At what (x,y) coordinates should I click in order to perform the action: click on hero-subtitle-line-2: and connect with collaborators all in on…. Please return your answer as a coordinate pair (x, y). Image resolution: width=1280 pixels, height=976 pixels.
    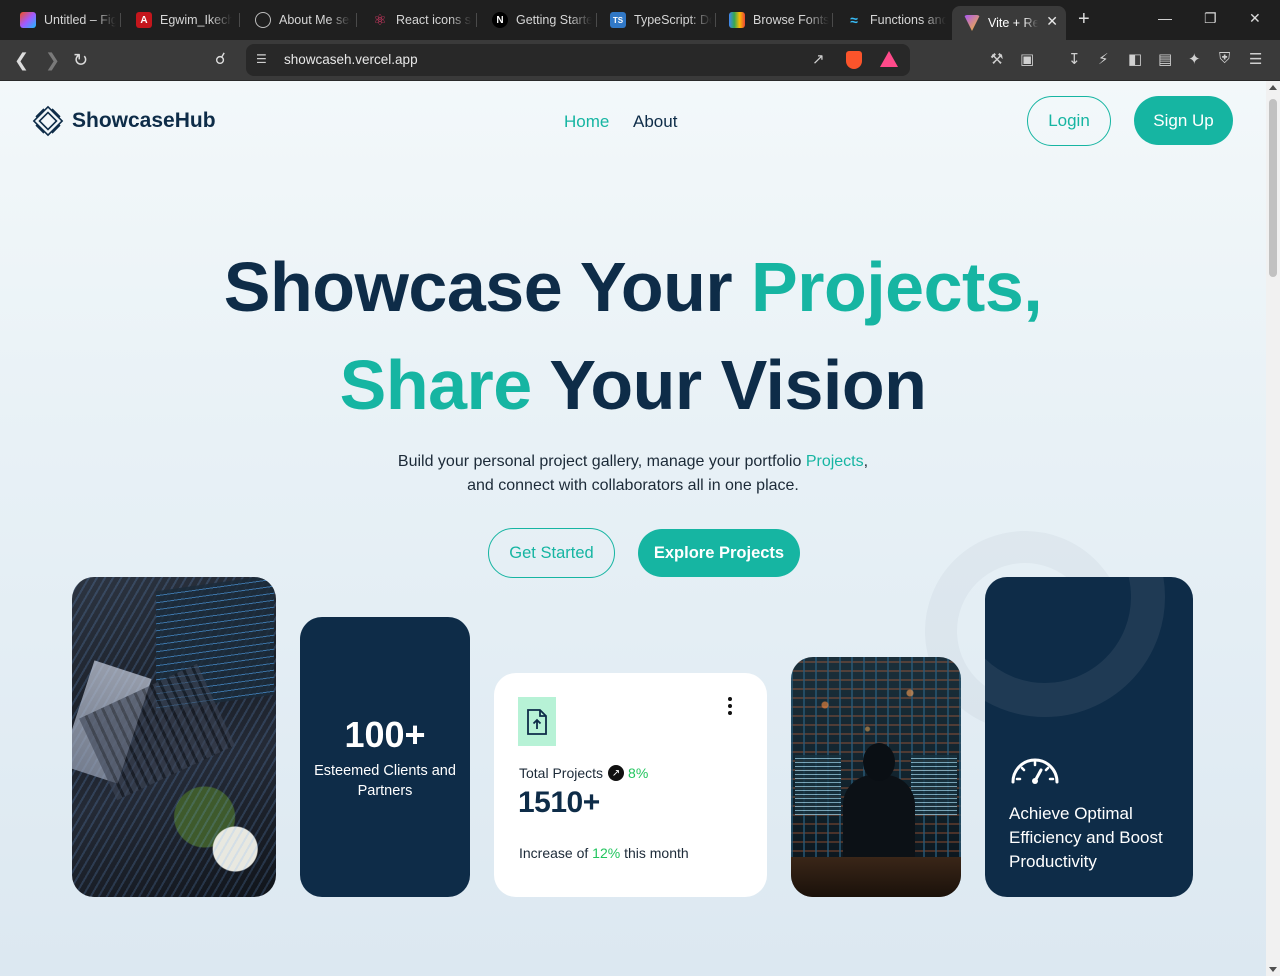
    Looking at the image, I should click on (633, 485).